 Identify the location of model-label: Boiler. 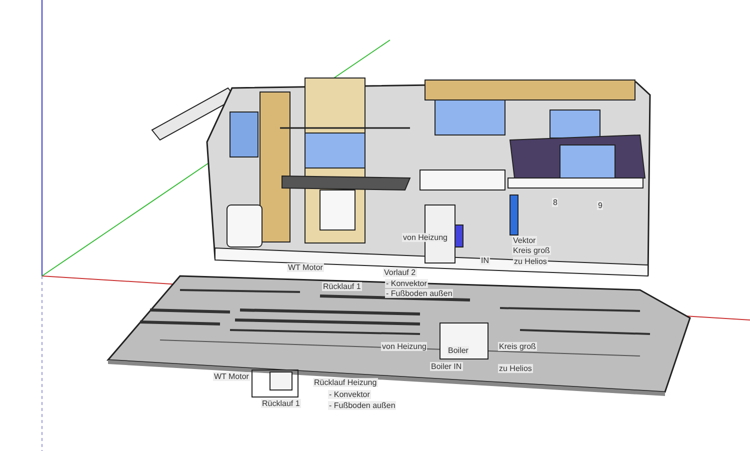
(458, 350).